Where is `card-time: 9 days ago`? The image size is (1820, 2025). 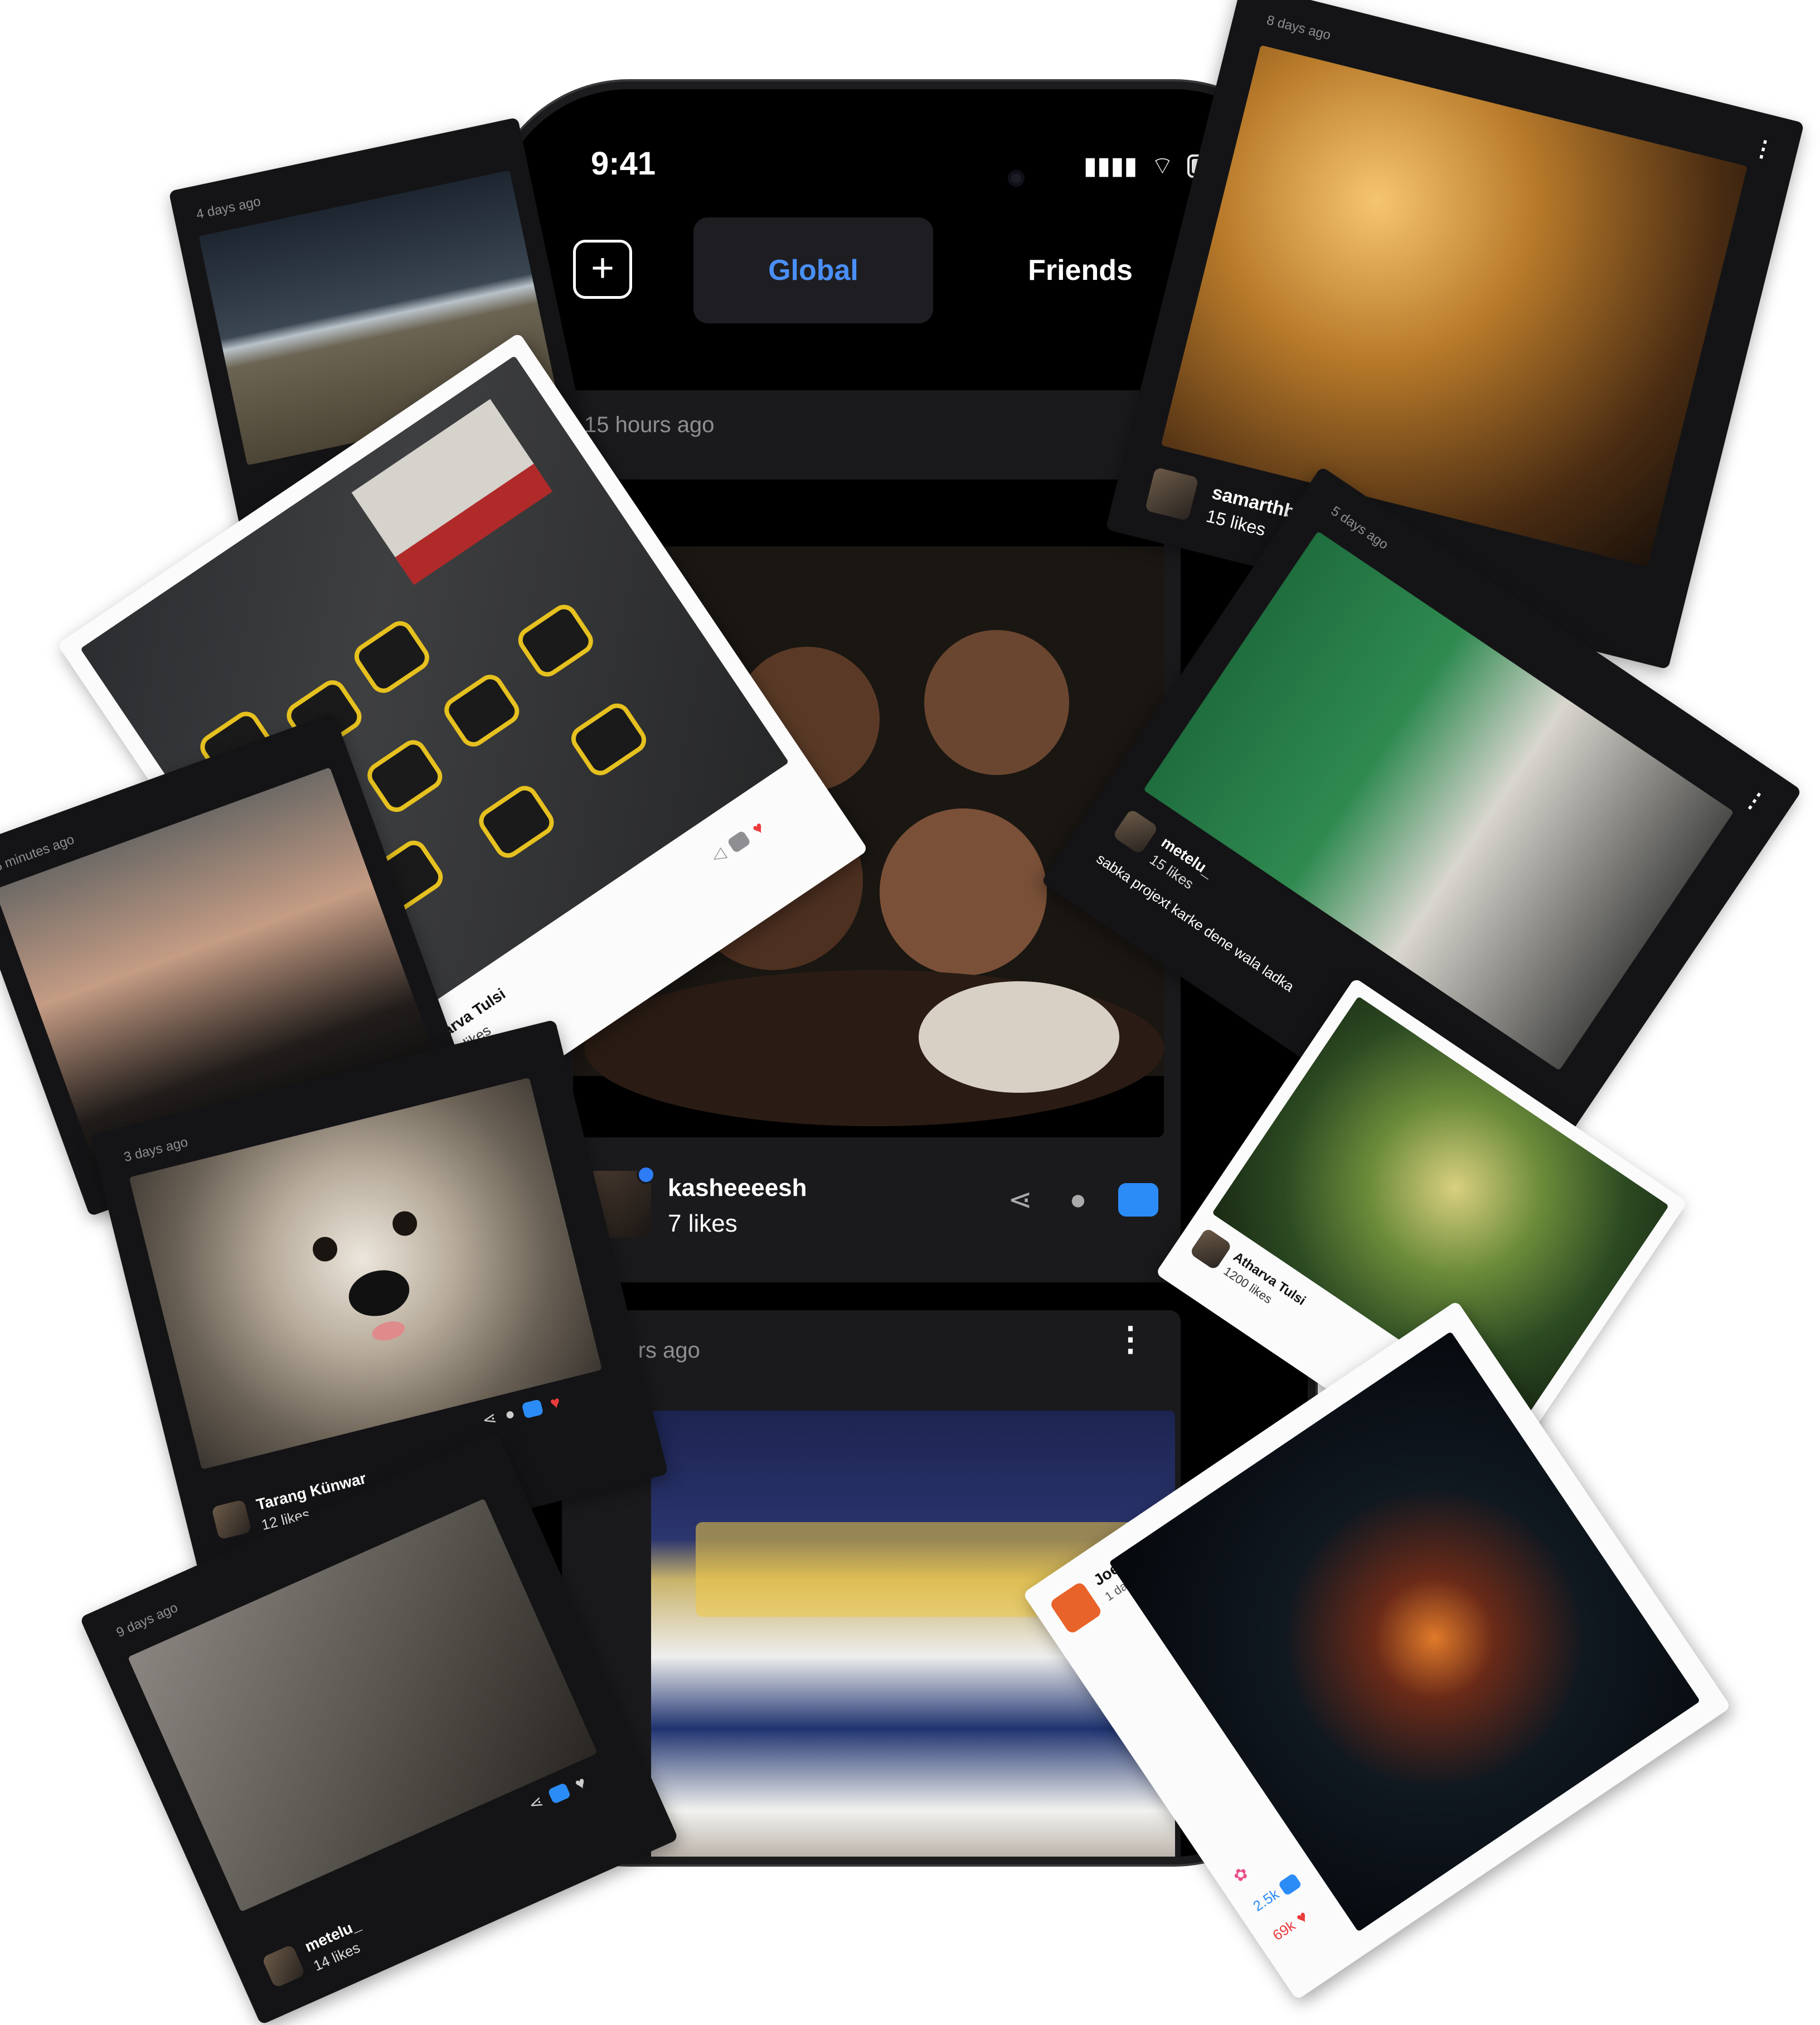 card-time: 9 days ago is located at coordinates (147, 1620).